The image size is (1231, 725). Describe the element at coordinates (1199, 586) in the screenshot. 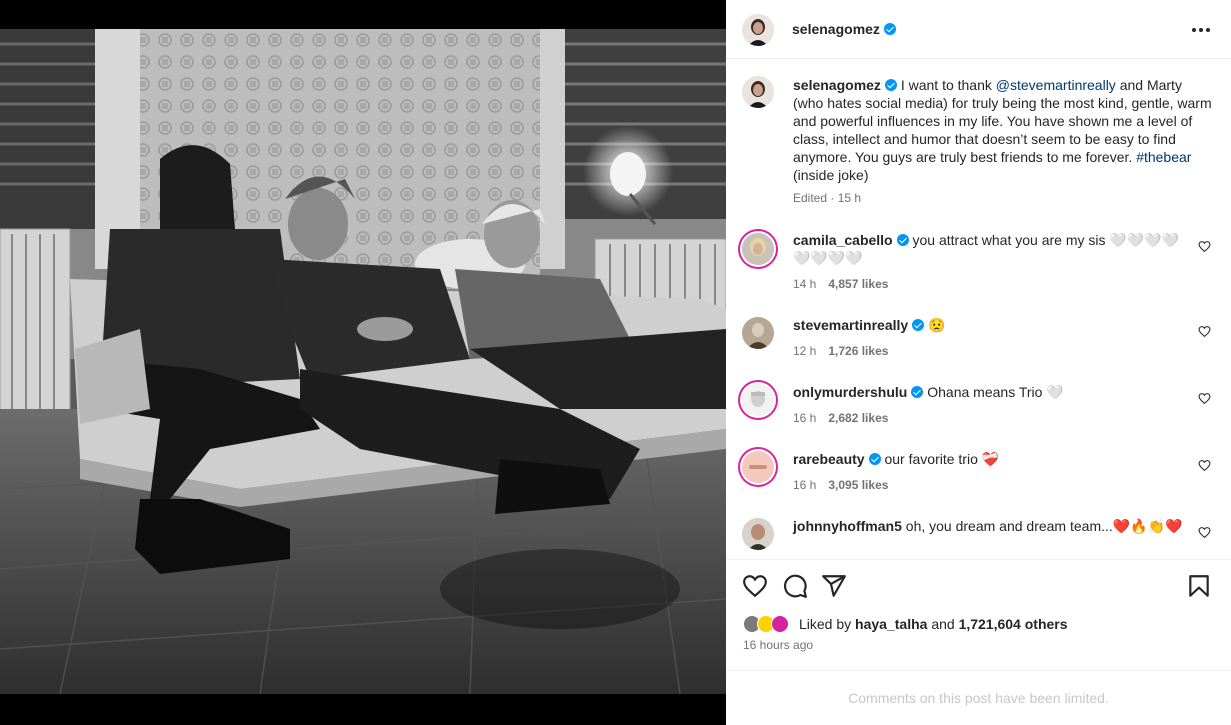

I see `bookmark-icon` at that location.